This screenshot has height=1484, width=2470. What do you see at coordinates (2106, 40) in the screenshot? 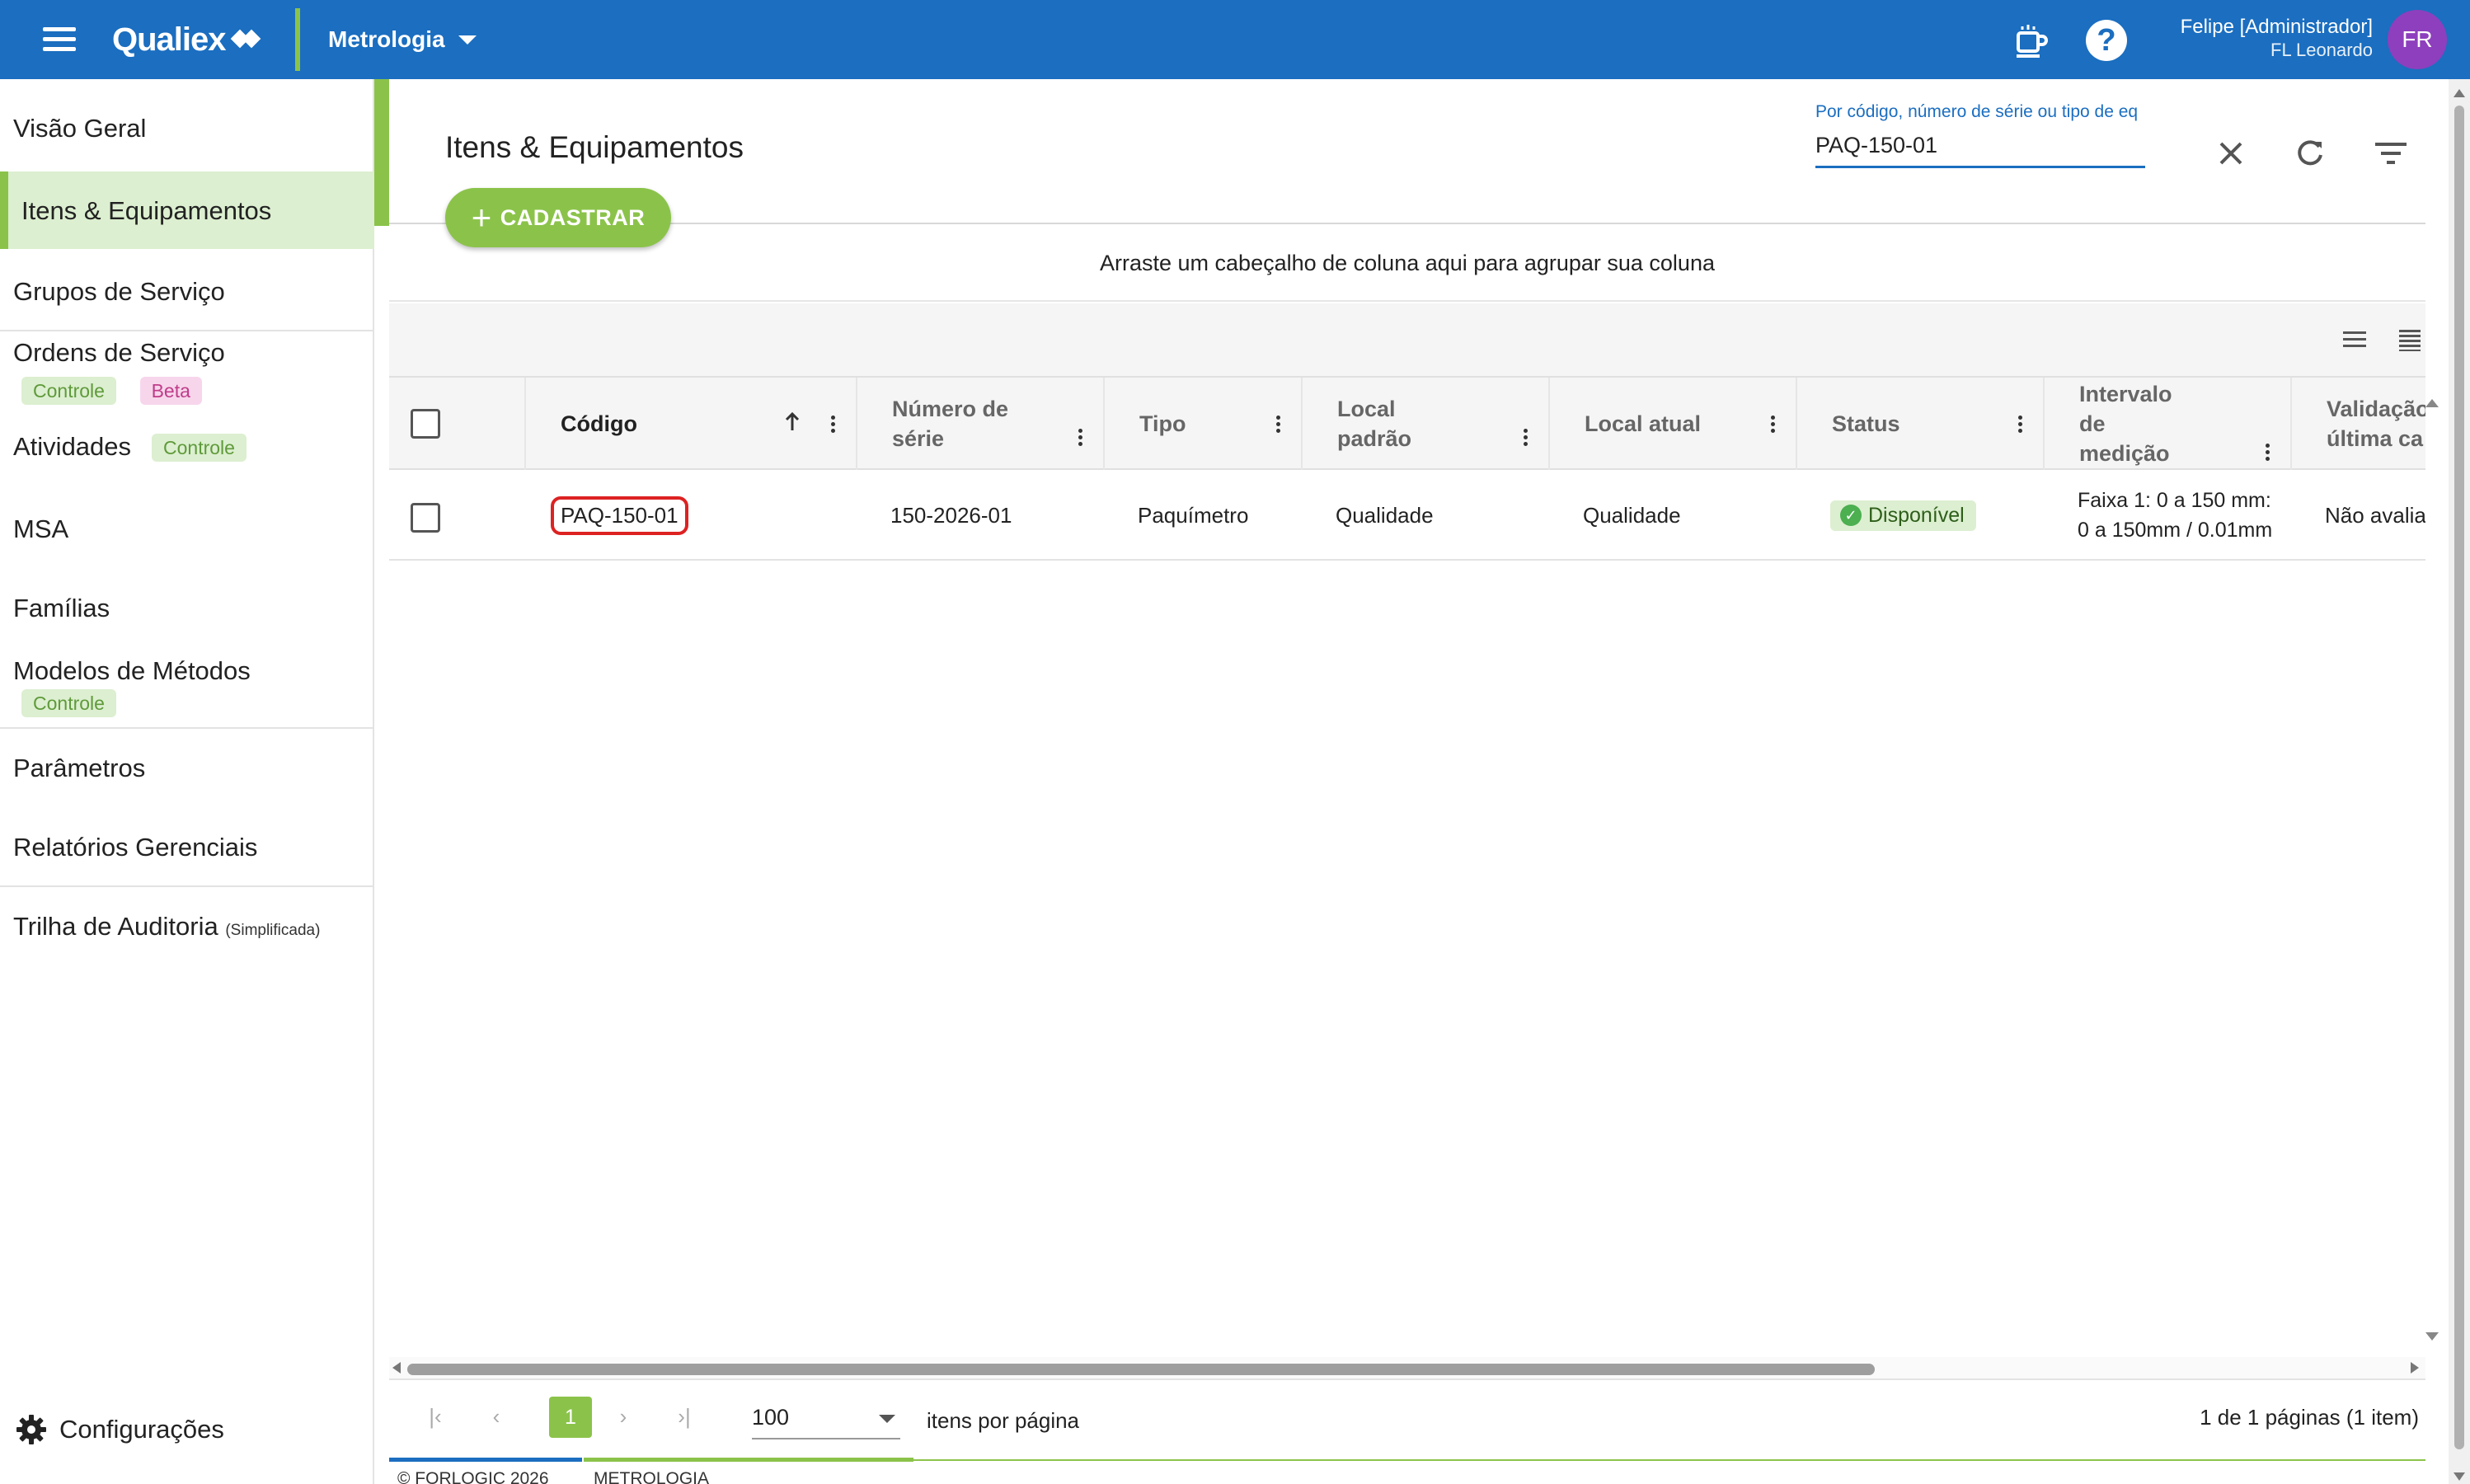
I see `help-icon: ?` at bounding box center [2106, 40].